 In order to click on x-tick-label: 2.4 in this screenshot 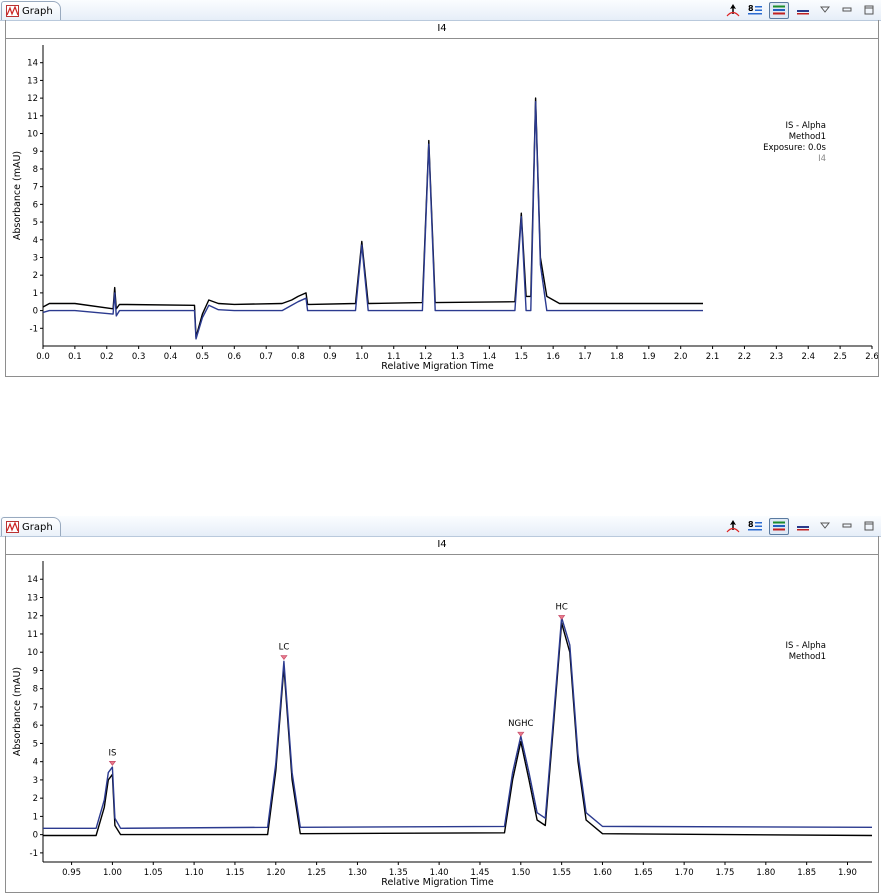, I will do `click(808, 357)`.